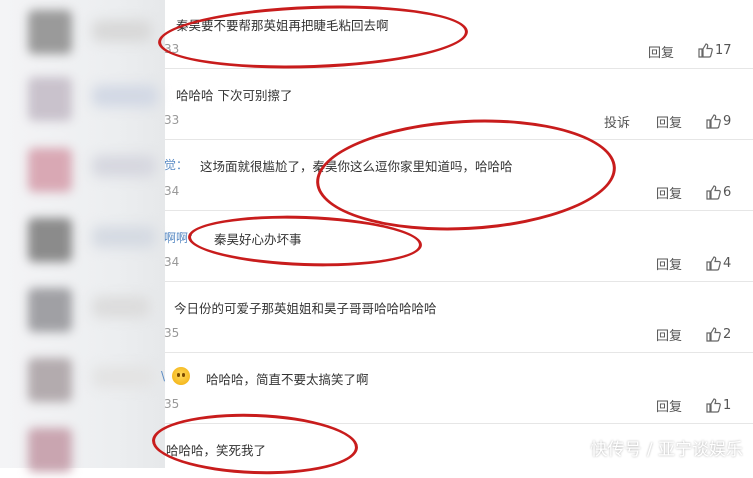  Describe the element at coordinates (714, 50) in the screenshot. I see `like-button: 17` at that location.